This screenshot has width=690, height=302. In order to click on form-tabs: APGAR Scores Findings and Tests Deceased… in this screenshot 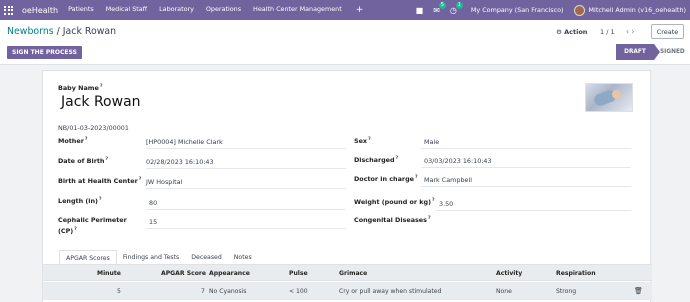, I will do `click(158, 257)`.